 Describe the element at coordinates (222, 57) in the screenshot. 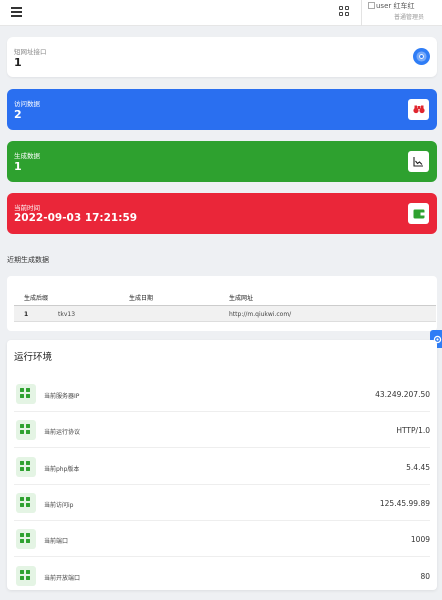

I see `stat-card-short-url-api: 短网址接口 1` at that location.